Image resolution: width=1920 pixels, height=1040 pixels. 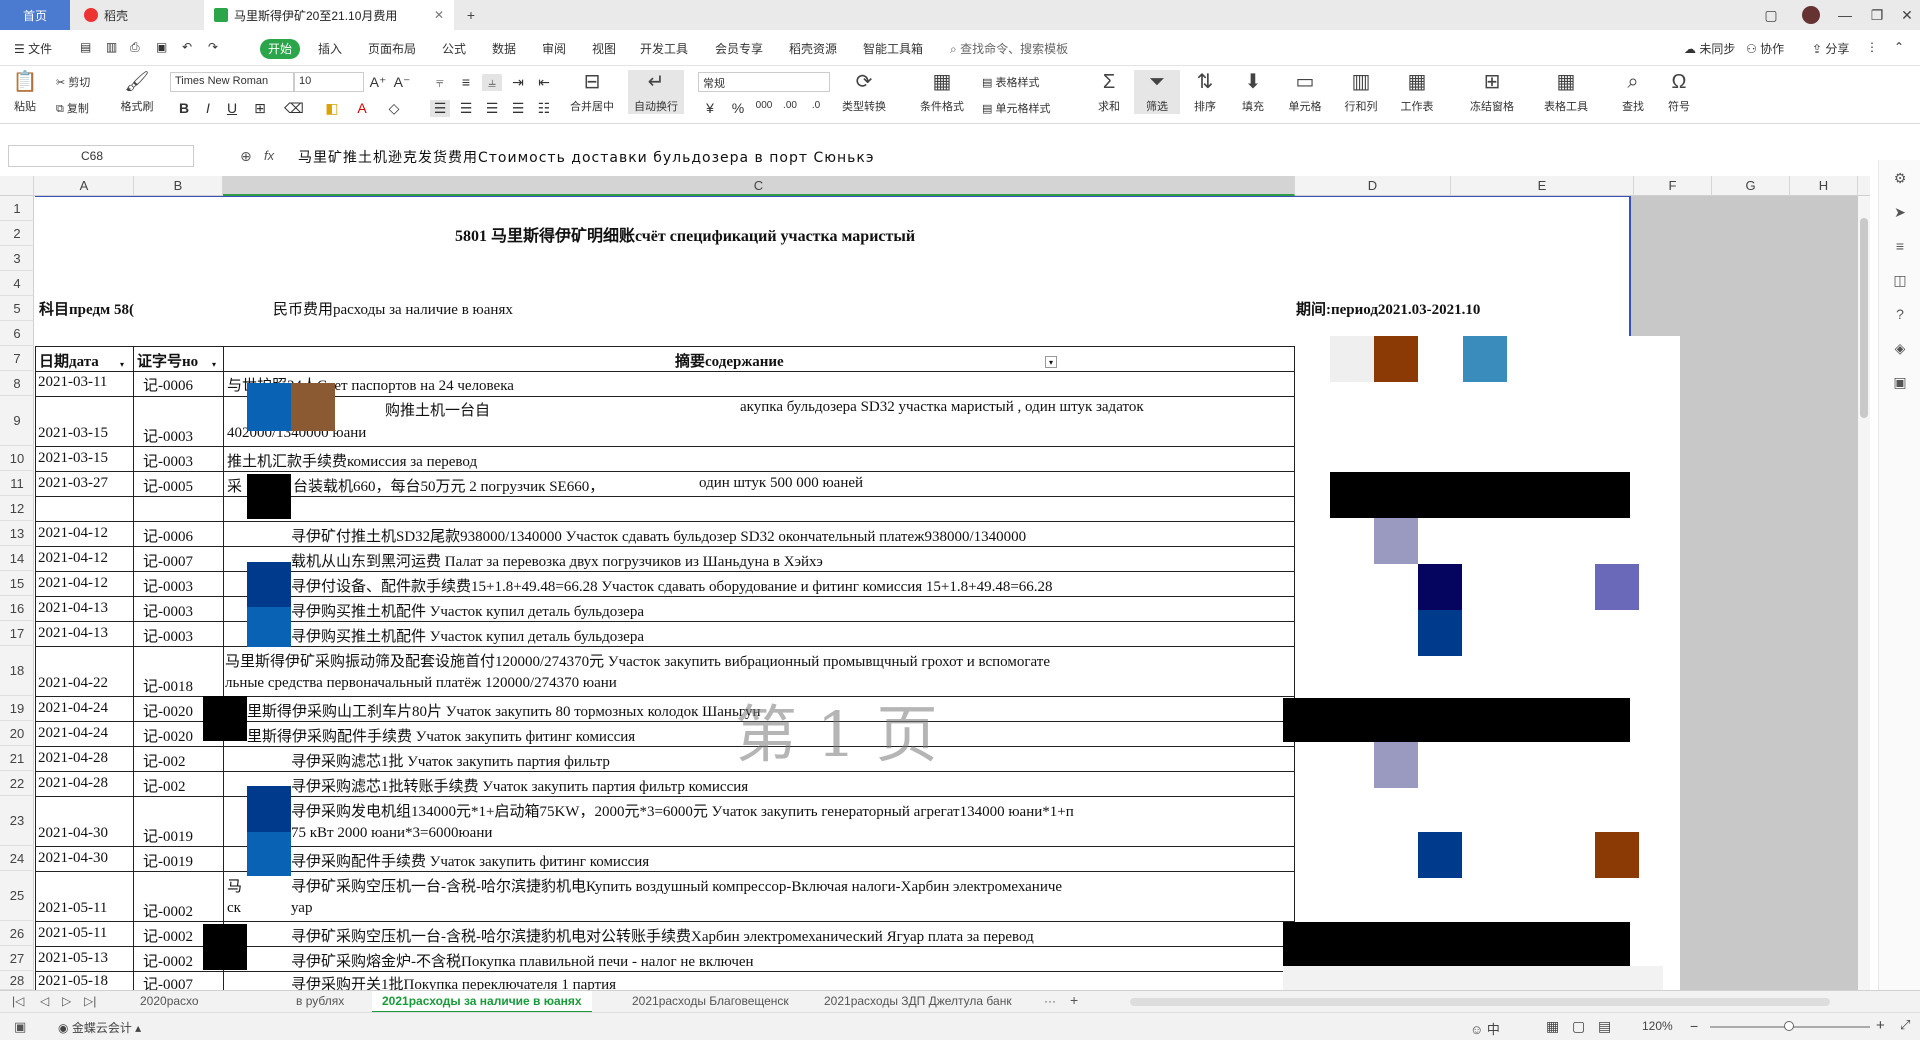 I want to click on cell-date: 2021-04-30, so click(x=73, y=858).